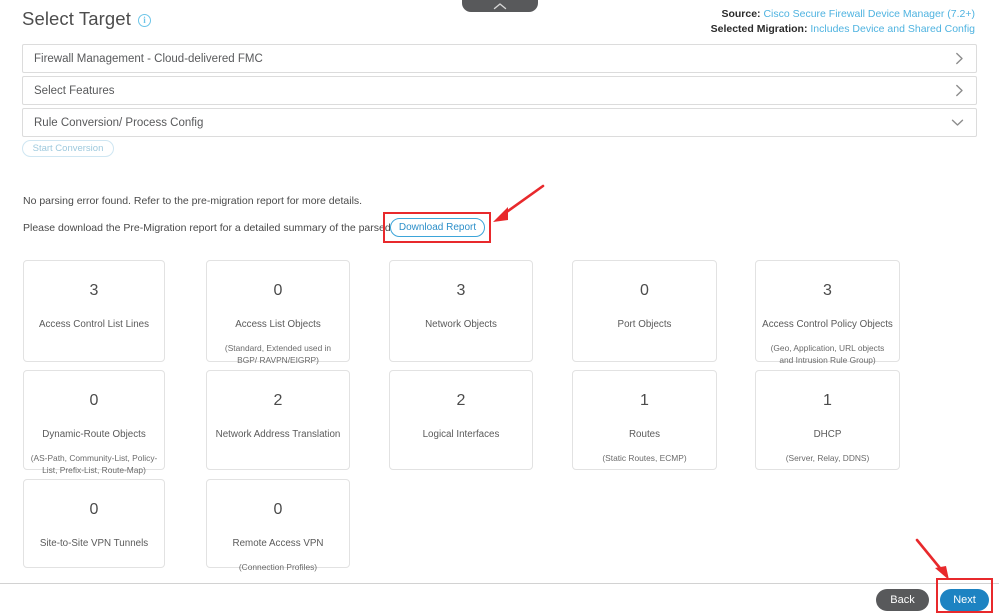 The image size is (999, 615). Describe the element at coordinates (278, 324) in the screenshot. I see `card-label: Access List Objects` at that location.